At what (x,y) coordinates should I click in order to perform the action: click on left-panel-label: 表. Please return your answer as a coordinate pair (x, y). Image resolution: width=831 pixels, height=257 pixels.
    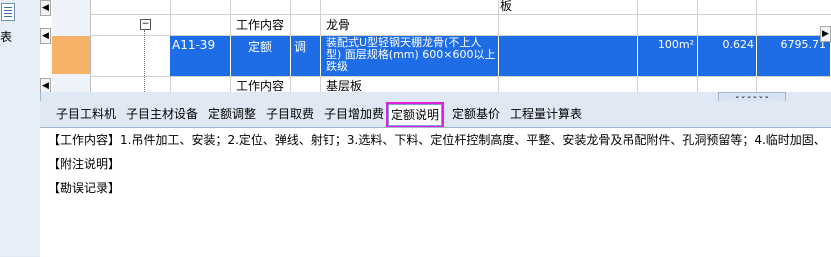
    Looking at the image, I should click on (6, 37).